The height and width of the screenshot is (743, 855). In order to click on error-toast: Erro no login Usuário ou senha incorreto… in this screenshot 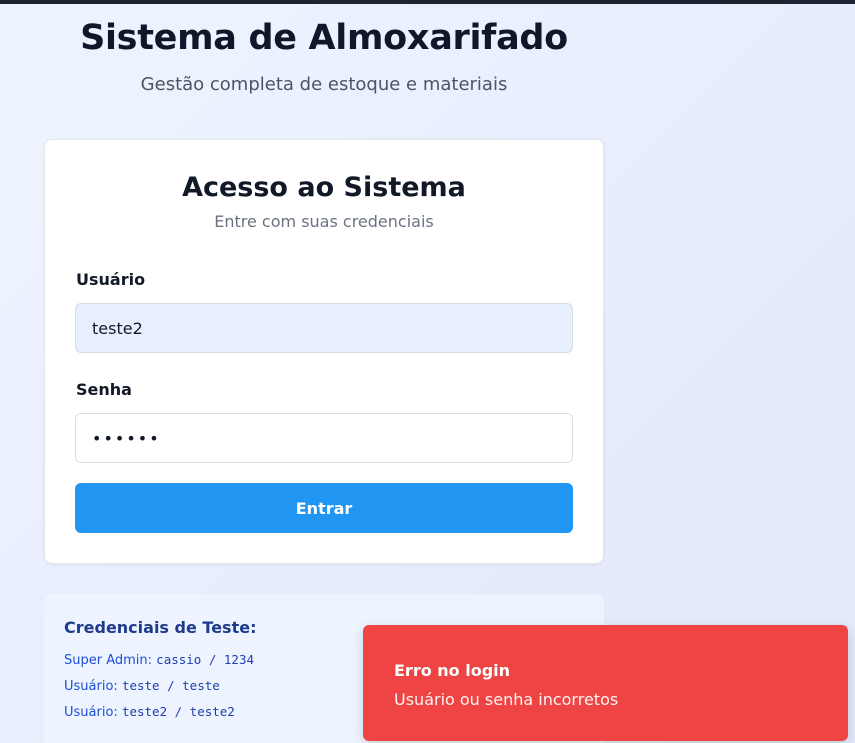, I will do `click(605, 683)`.